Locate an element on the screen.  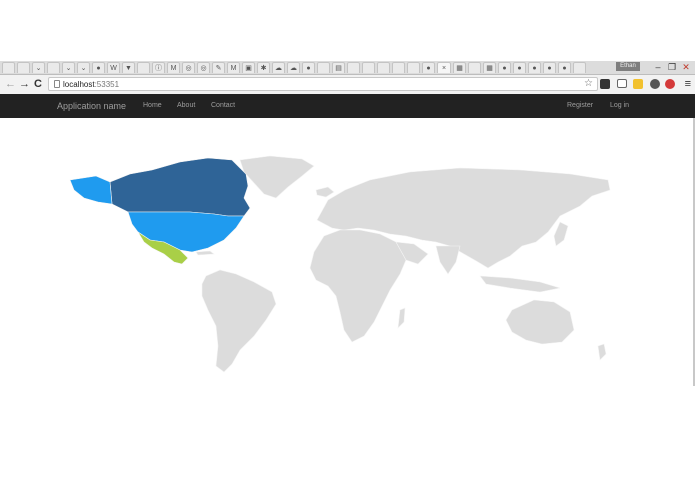
iceland-region is located at coordinates (325, 192).